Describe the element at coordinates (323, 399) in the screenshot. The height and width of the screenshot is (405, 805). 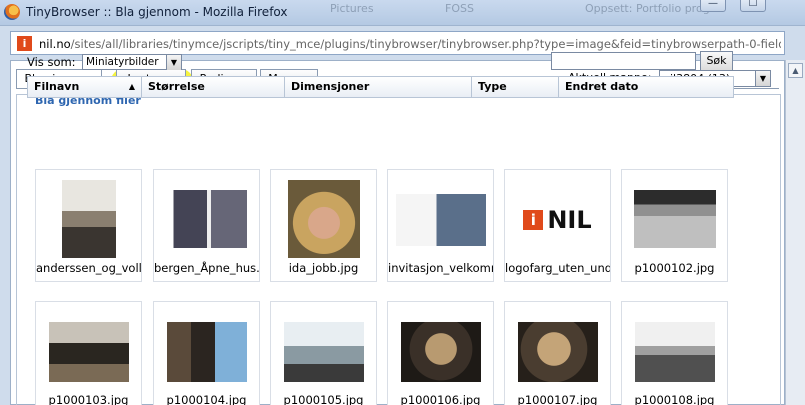
I see `file-name: p1000105.jpg` at that location.